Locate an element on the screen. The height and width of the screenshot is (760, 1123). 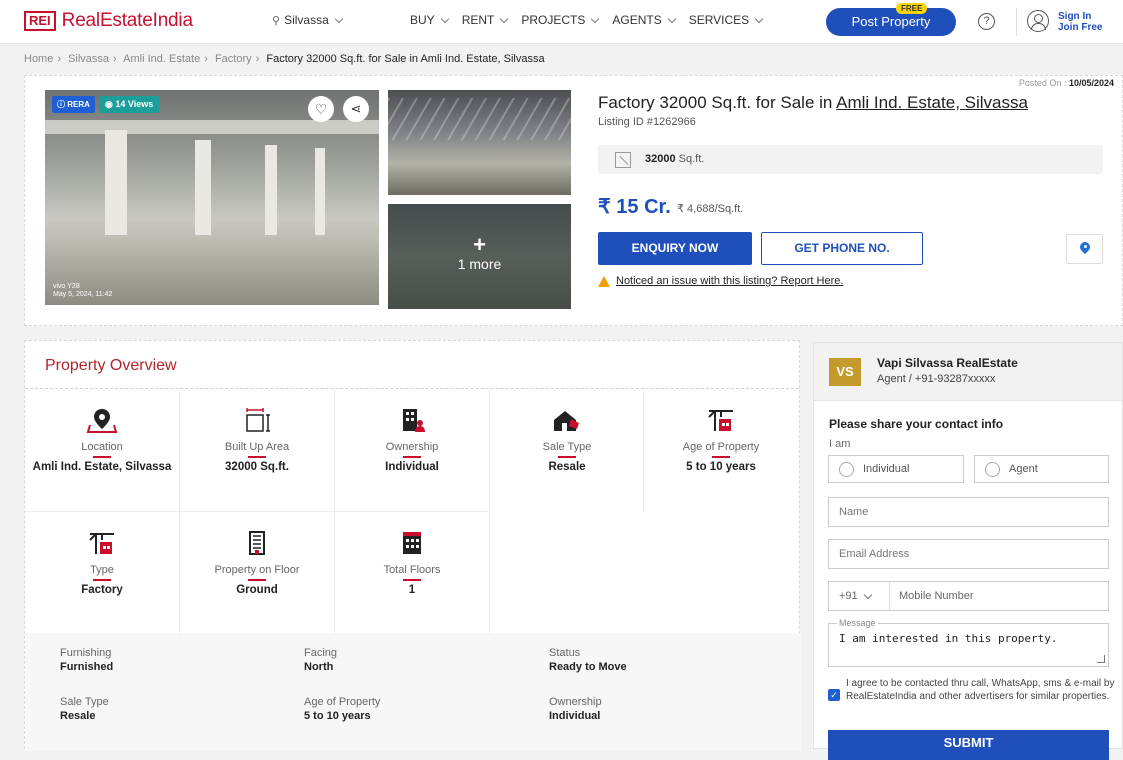
city-selector: ⚲ Silvassa is located at coordinates (307, 20).